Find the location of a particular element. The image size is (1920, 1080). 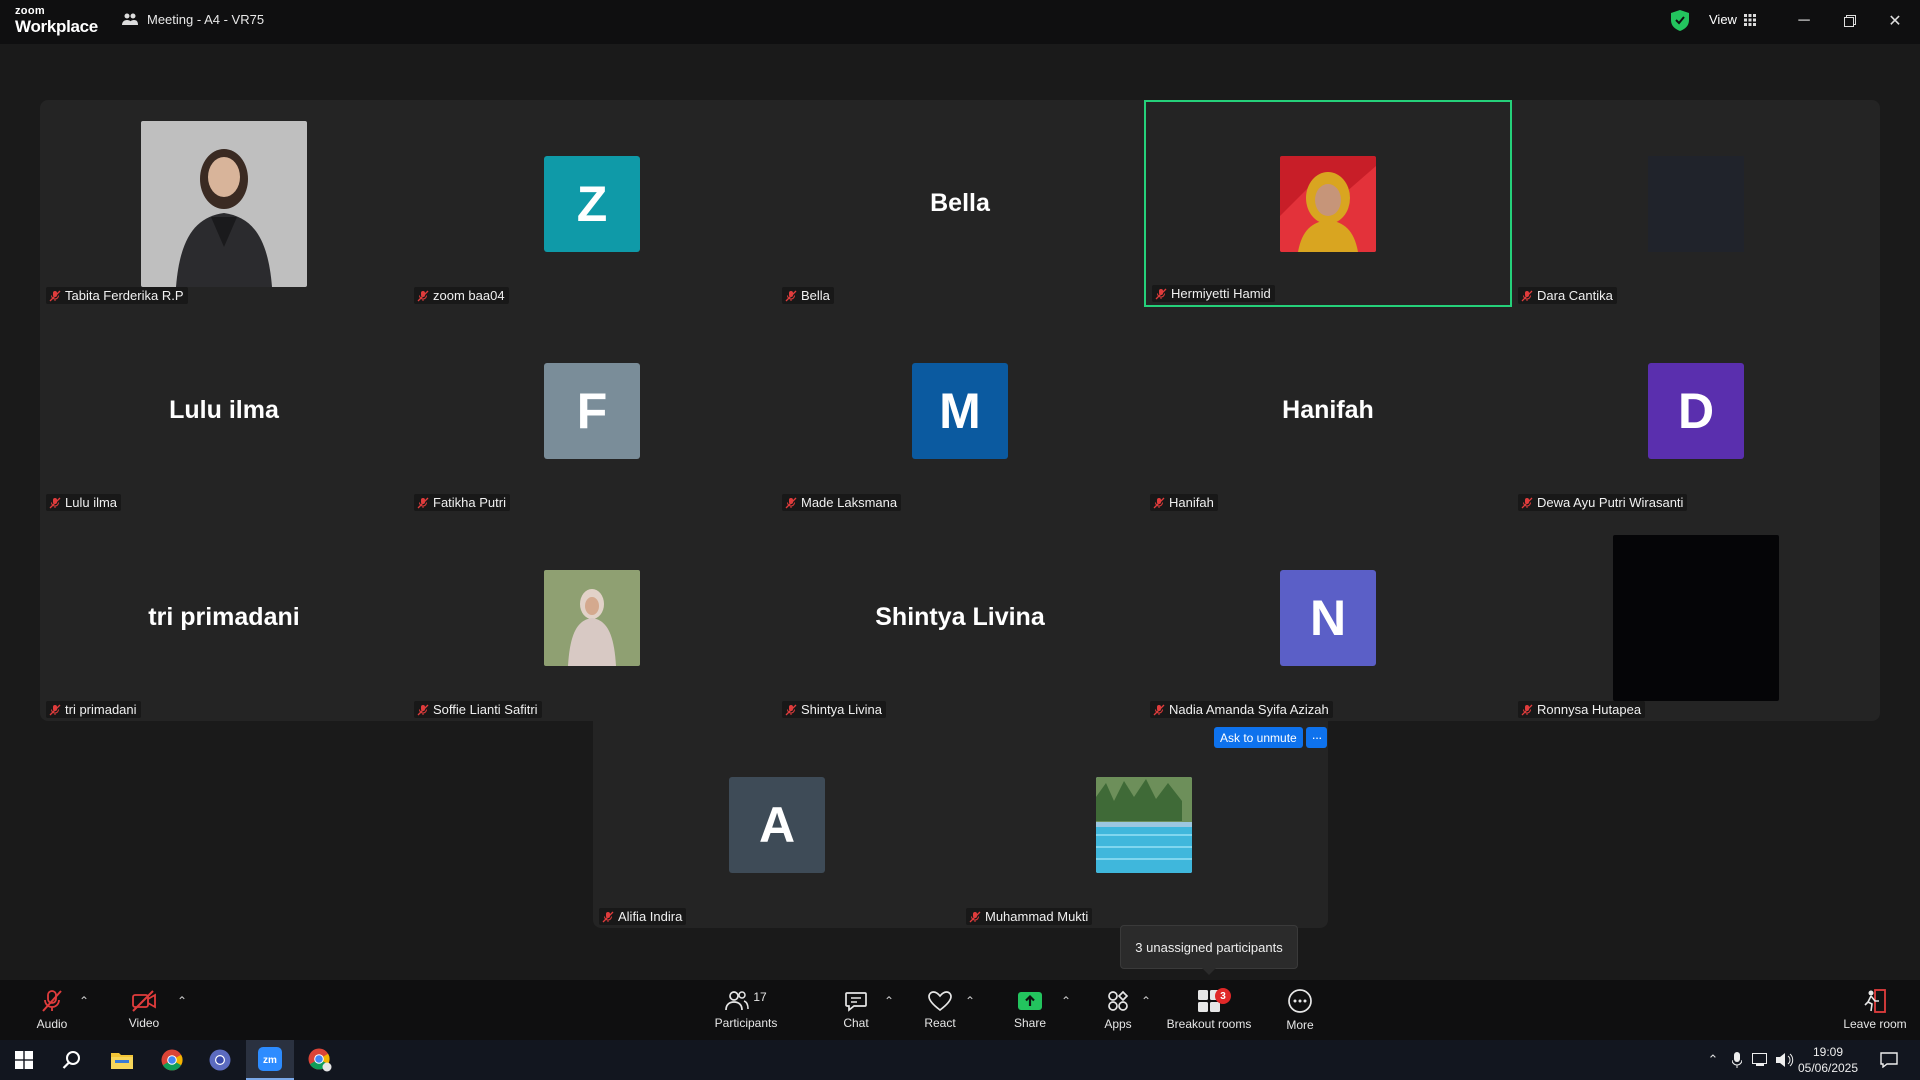

participant-label: tri primadani is located at coordinates (93, 709).